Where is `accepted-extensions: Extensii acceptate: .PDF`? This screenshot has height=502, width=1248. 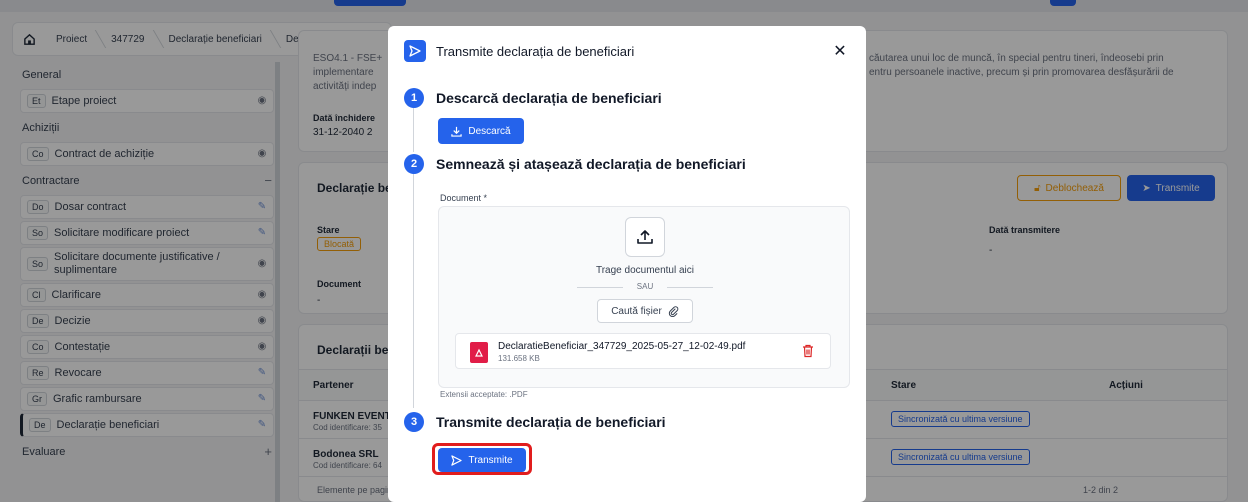
accepted-extensions: Extensii acceptate: .PDF is located at coordinates (484, 394).